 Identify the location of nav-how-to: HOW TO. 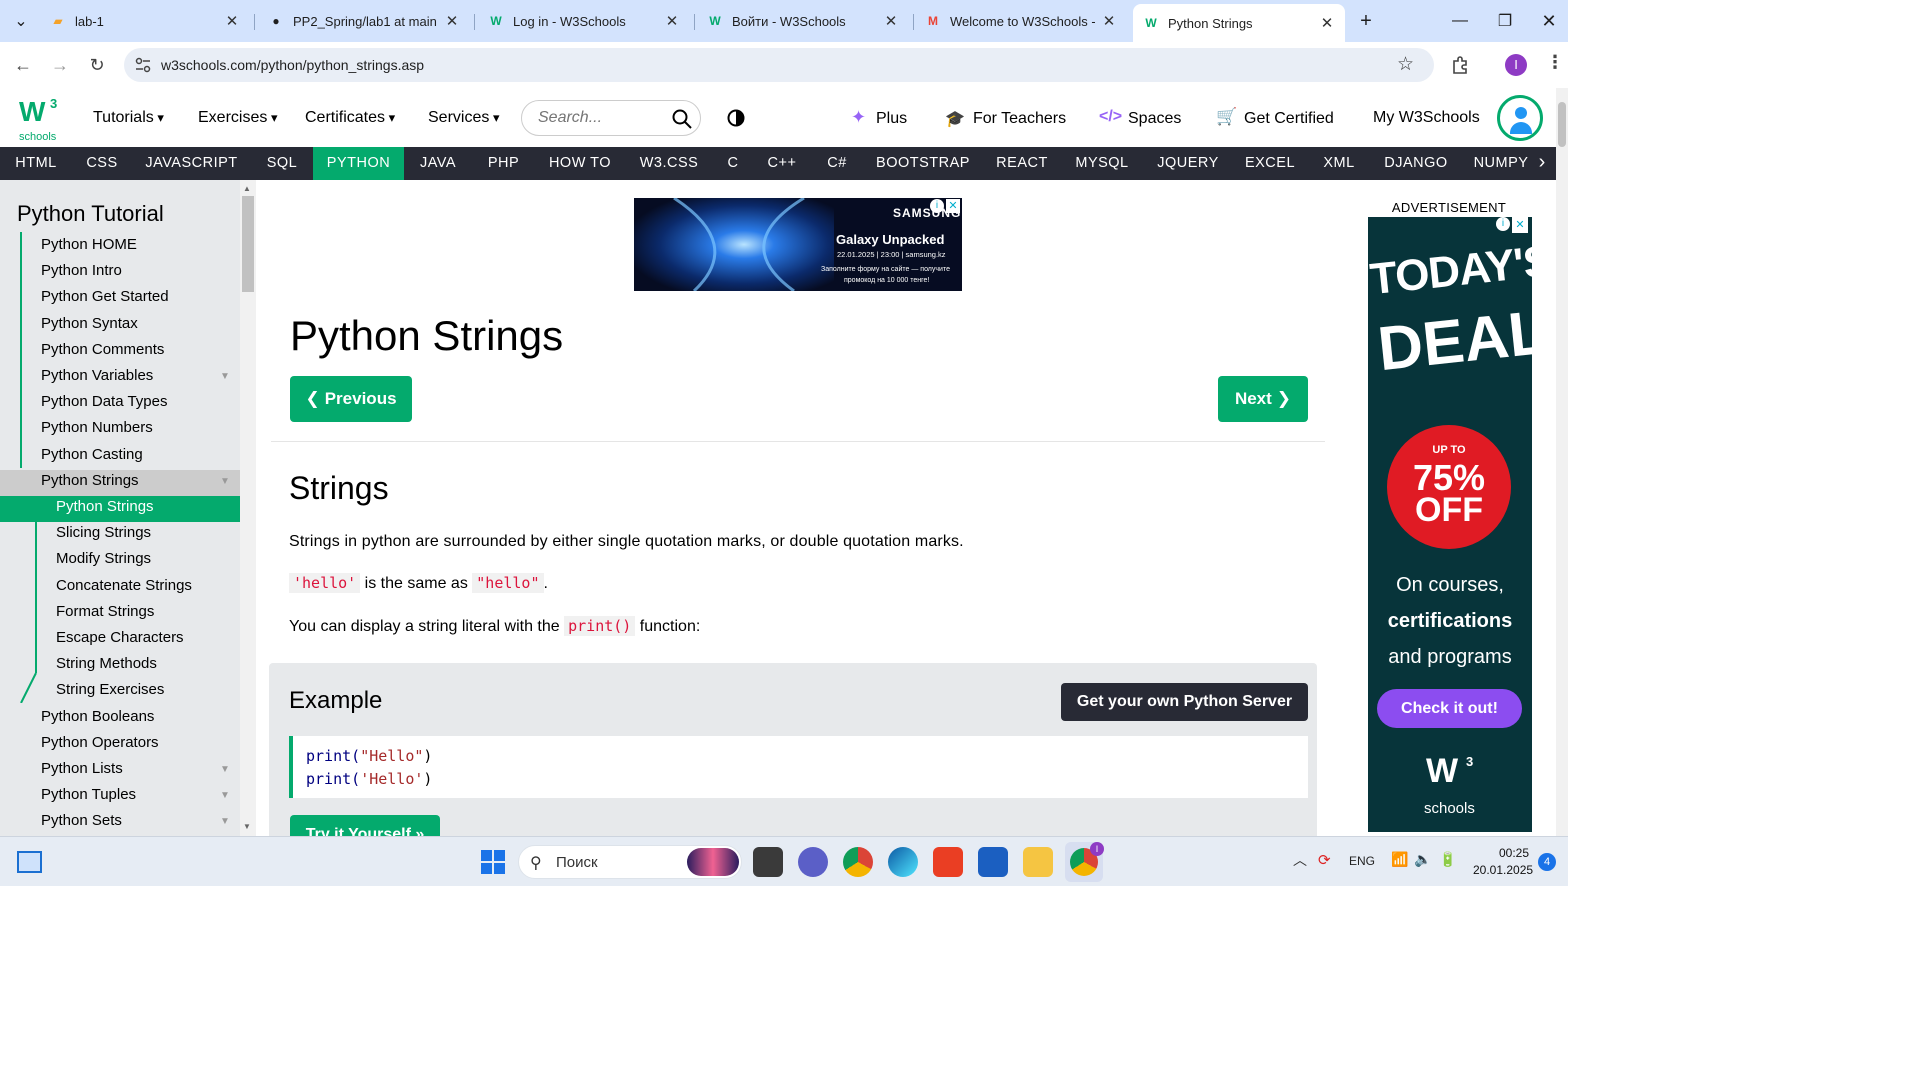
(580, 163).